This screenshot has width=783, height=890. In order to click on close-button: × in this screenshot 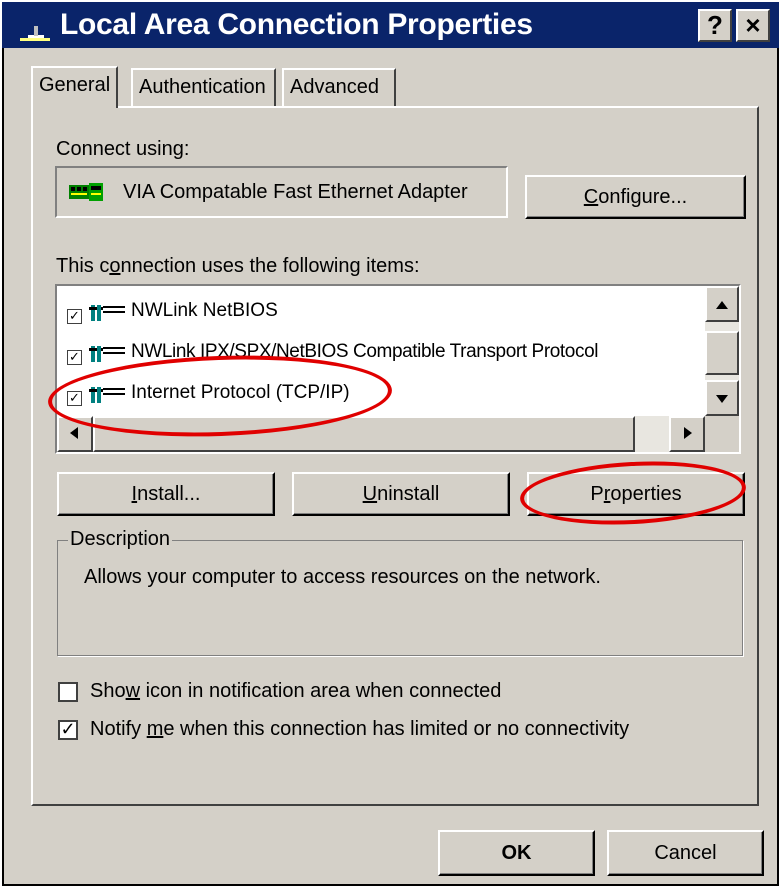, I will do `click(753, 25)`.